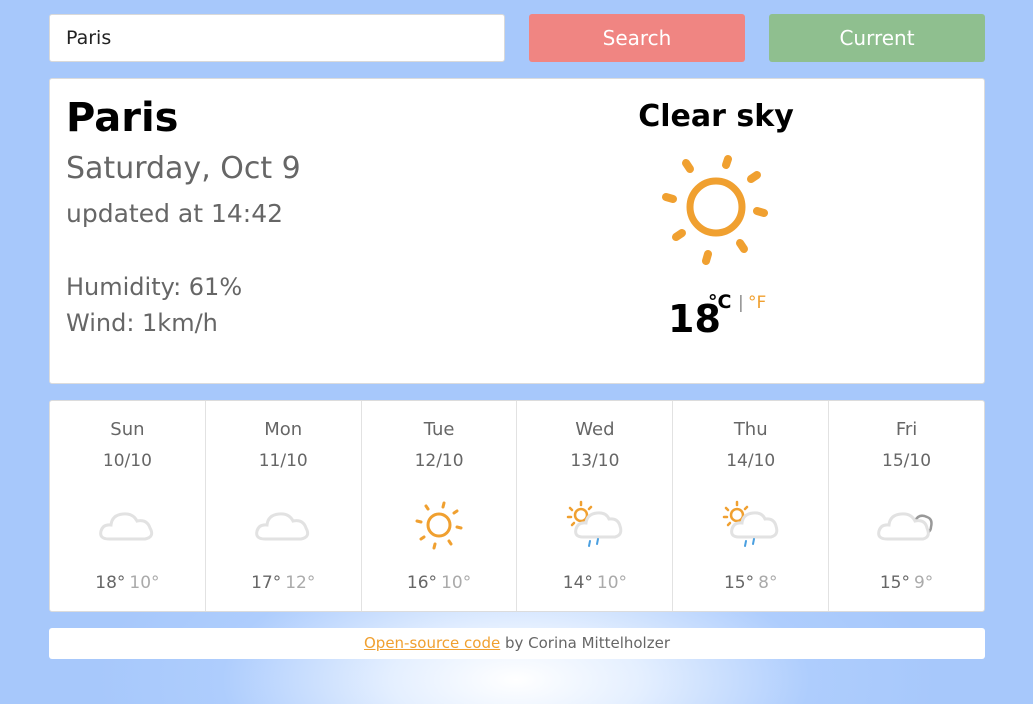  I want to click on forecast-day-date: 10/10, so click(127, 461).